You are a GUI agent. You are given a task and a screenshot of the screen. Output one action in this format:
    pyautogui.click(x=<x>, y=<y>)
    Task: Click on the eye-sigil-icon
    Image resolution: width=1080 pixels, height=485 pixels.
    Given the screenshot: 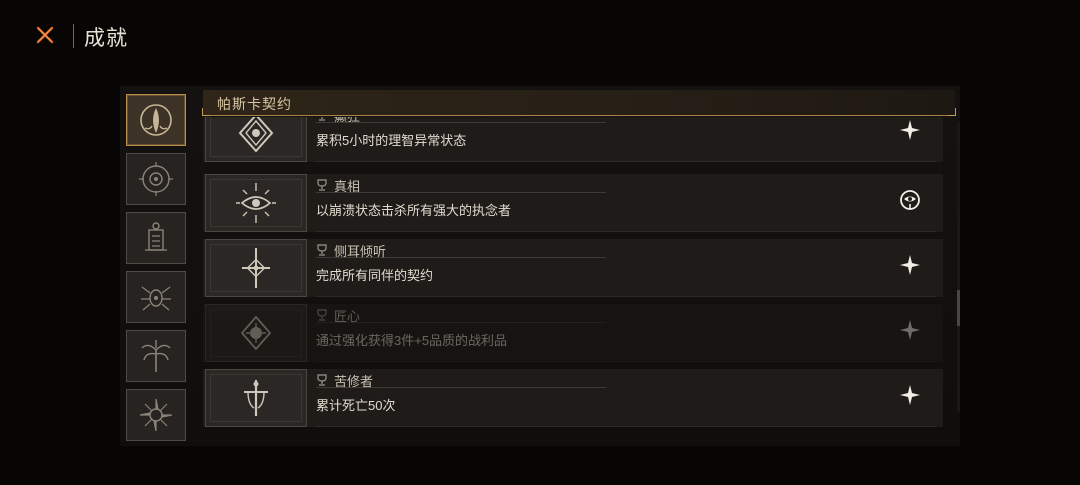 What is the action you would take?
    pyautogui.click(x=156, y=179)
    